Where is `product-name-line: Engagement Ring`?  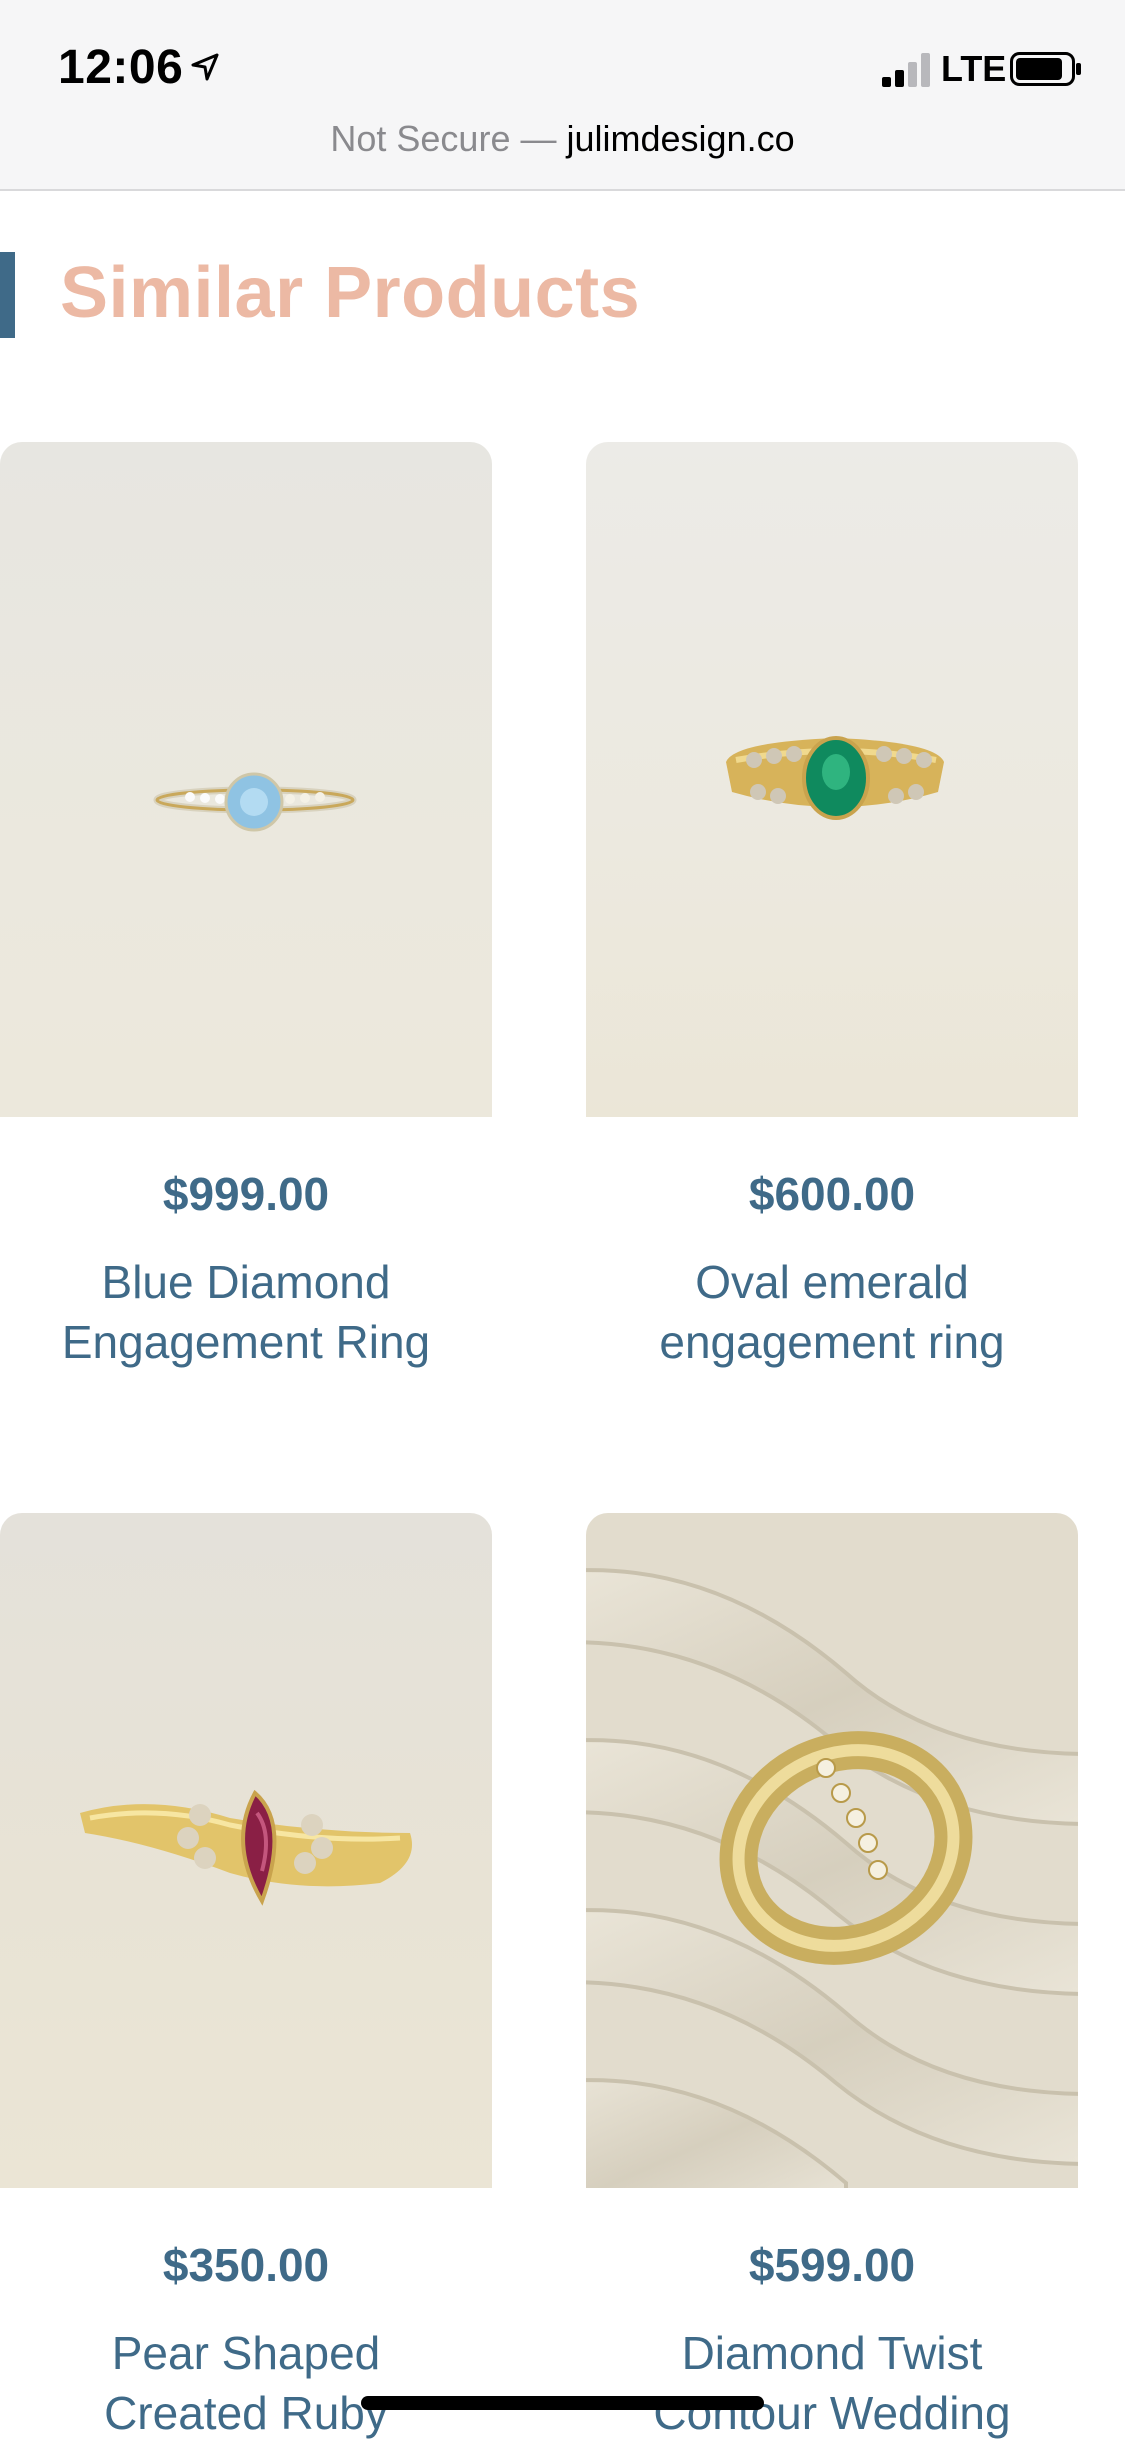 product-name-line: Engagement Ring is located at coordinates (246, 1342).